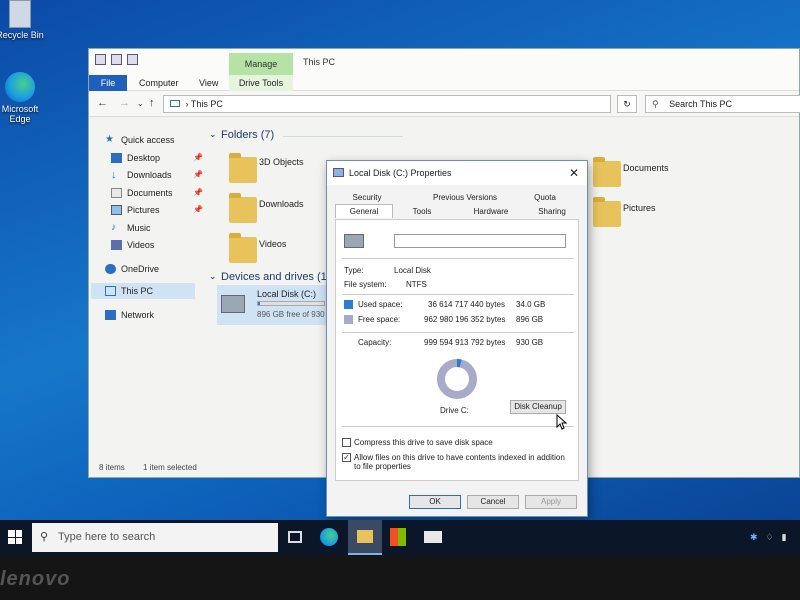  I want to click on tab-previous-versions: Previous Versions, so click(465, 198).